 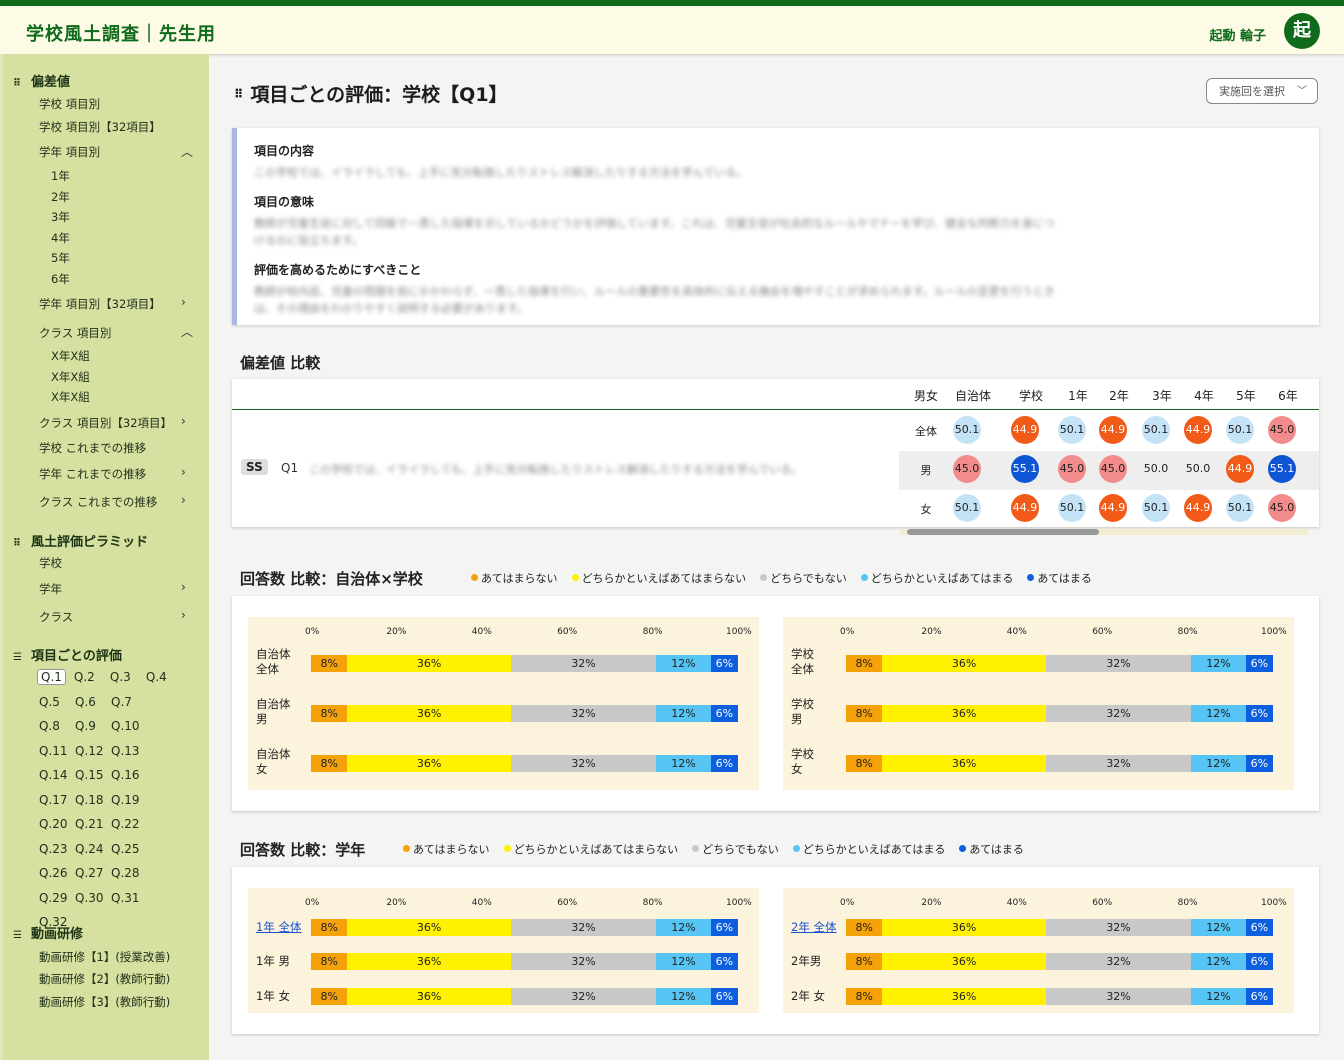 What do you see at coordinates (104, 957) in the screenshot?
I see `sidebar-item-video-1: 動画研修【1】(授業改善)` at bounding box center [104, 957].